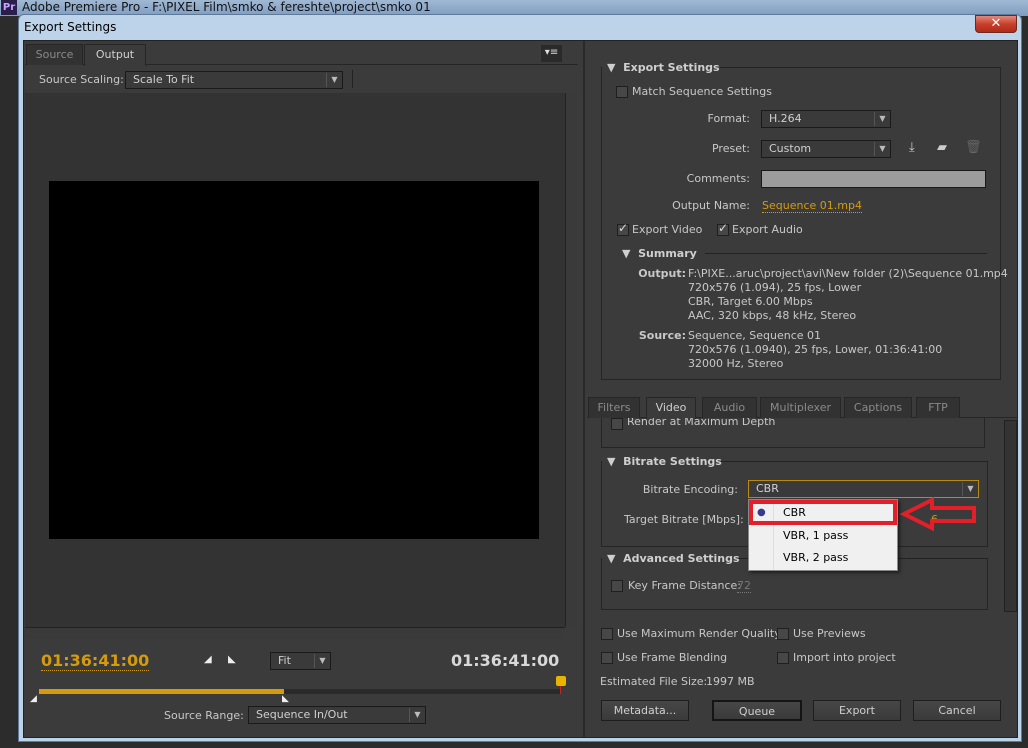 The image size is (1028, 748). I want to click on in-point-handle: ◢, so click(33, 699).